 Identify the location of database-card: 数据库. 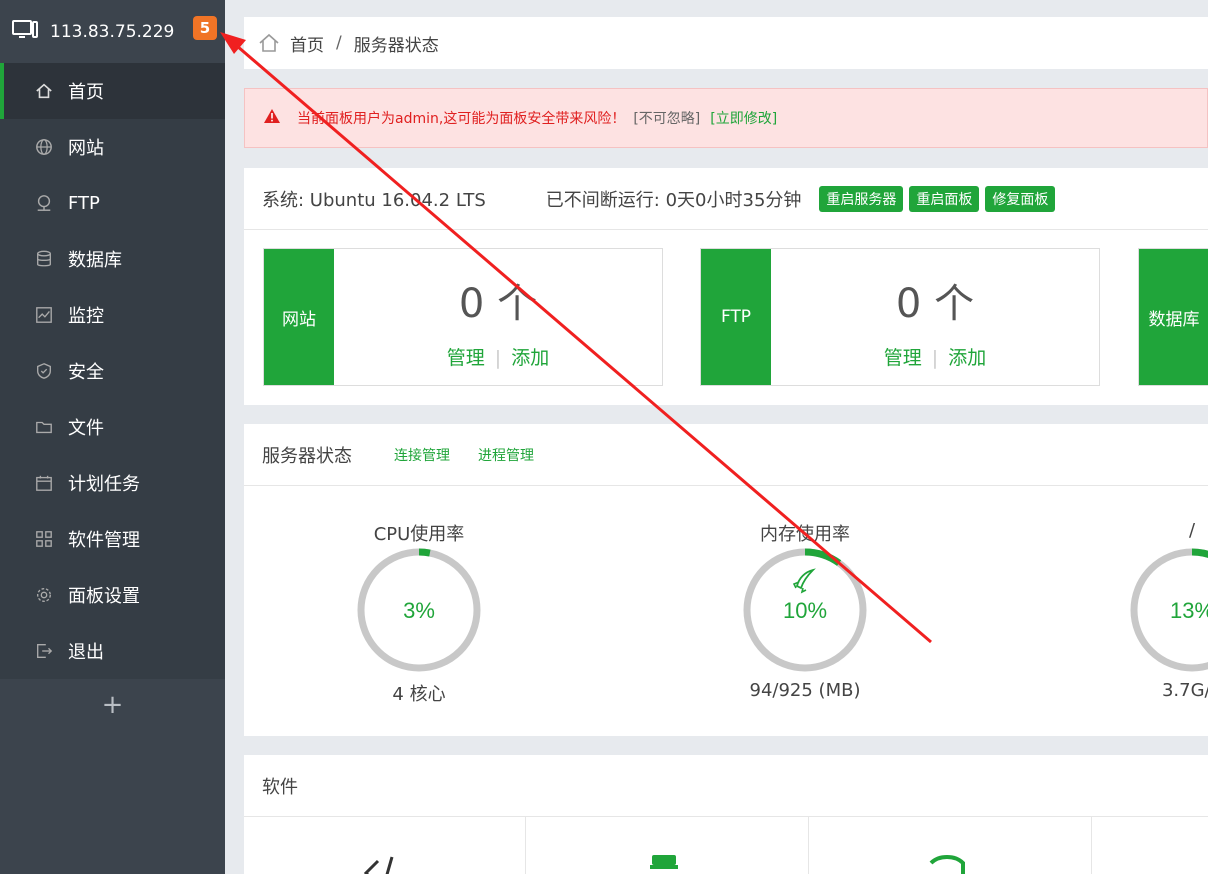
(1173, 317).